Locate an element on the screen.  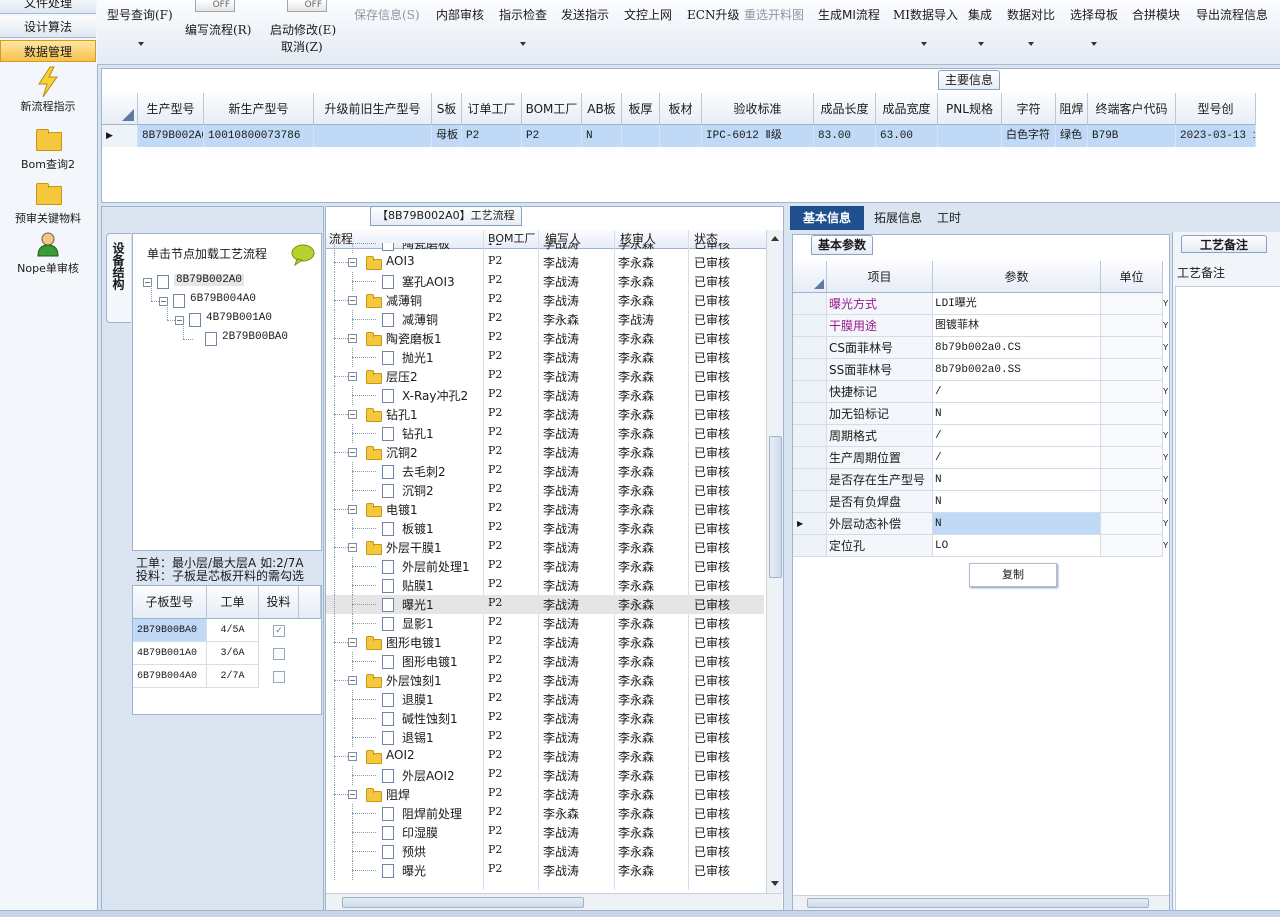
col-header: 终端客户代码 is located at coordinates (1132, 109).